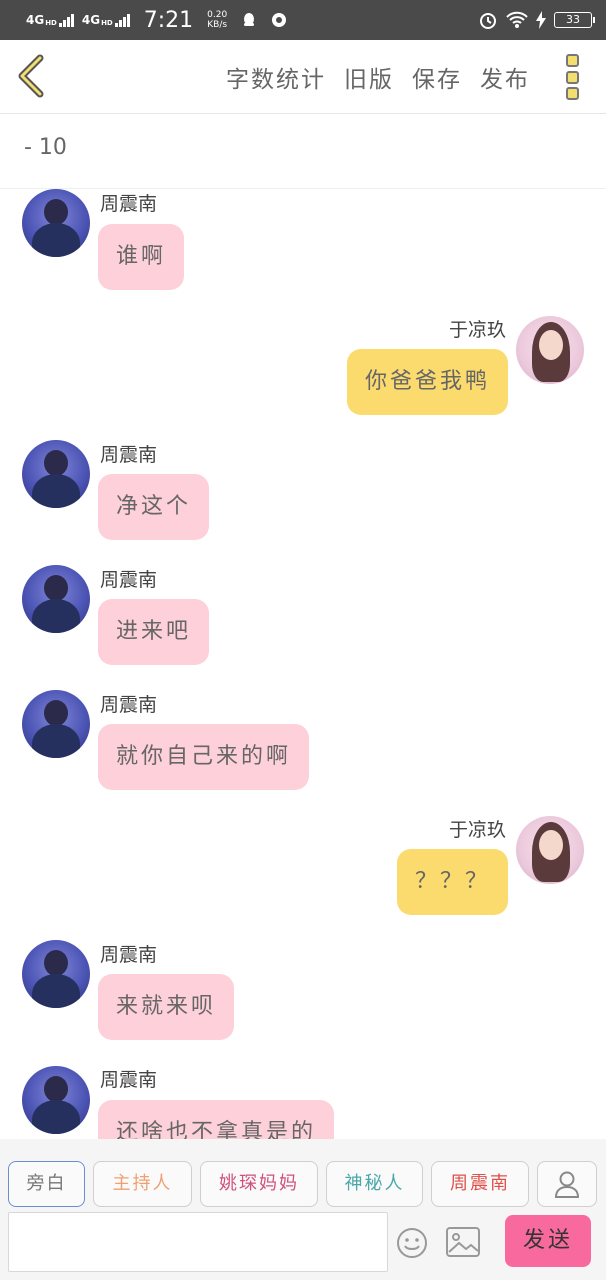  Describe the element at coordinates (142, 1184) in the screenshot. I see `role-host: 主持人` at that location.